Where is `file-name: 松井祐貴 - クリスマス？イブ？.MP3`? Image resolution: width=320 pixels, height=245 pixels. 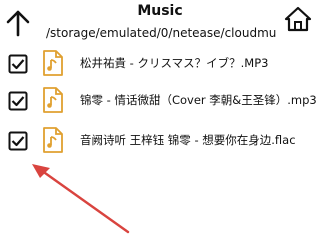
file-name: 松井祐貴 - クリスマス？イブ？.MP3 is located at coordinates (174, 63).